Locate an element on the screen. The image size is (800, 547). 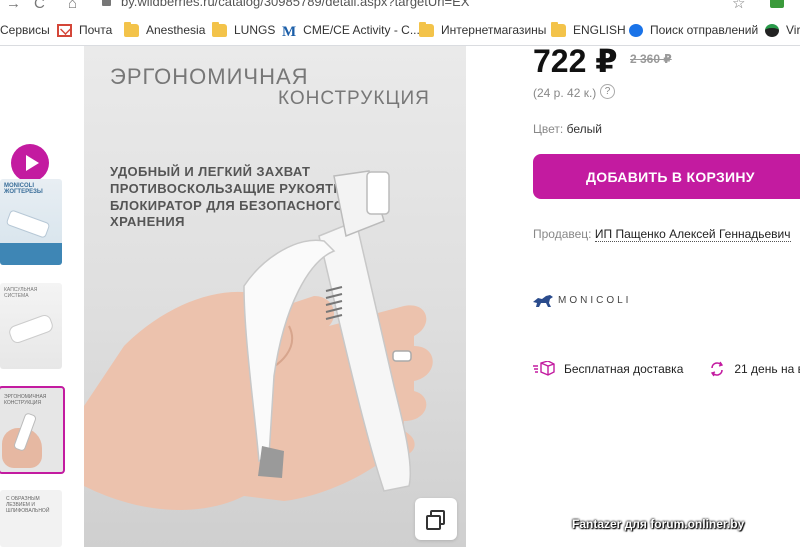
return-arrows-icon is located at coordinates (717, 369).